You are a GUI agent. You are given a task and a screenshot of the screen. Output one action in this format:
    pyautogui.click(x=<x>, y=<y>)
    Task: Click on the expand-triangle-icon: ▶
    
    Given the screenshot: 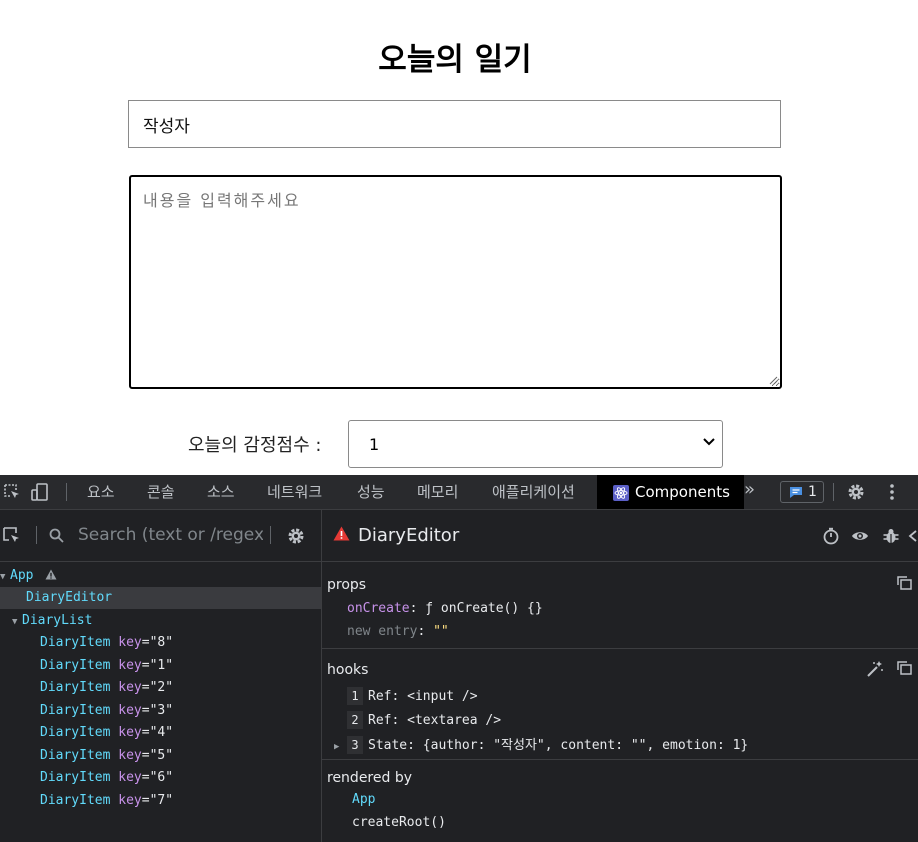 What is the action you would take?
    pyautogui.click(x=340, y=747)
    